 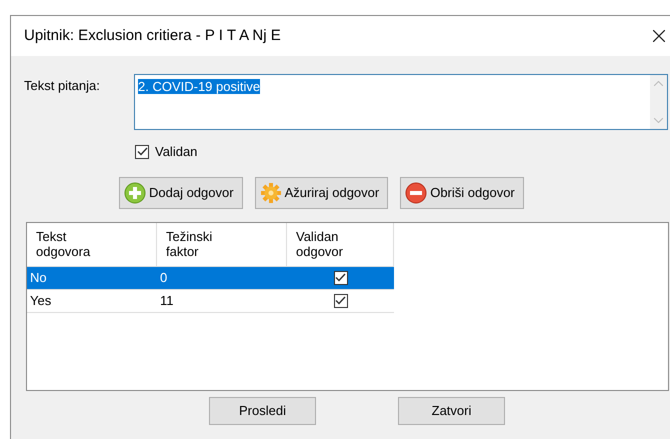 What do you see at coordinates (262, 410) in the screenshot?
I see `dialog-button: Prosledi` at bounding box center [262, 410].